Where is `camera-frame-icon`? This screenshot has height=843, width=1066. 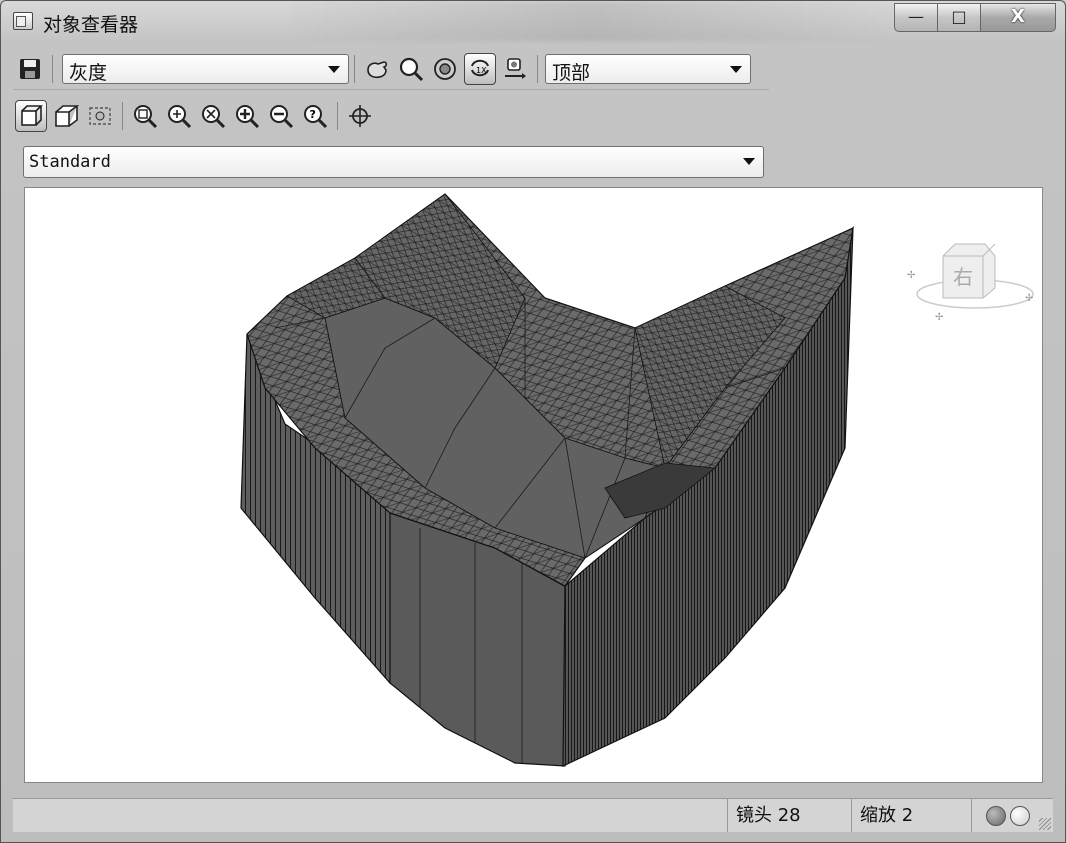
camera-frame-icon is located at coordinates (100, 116).